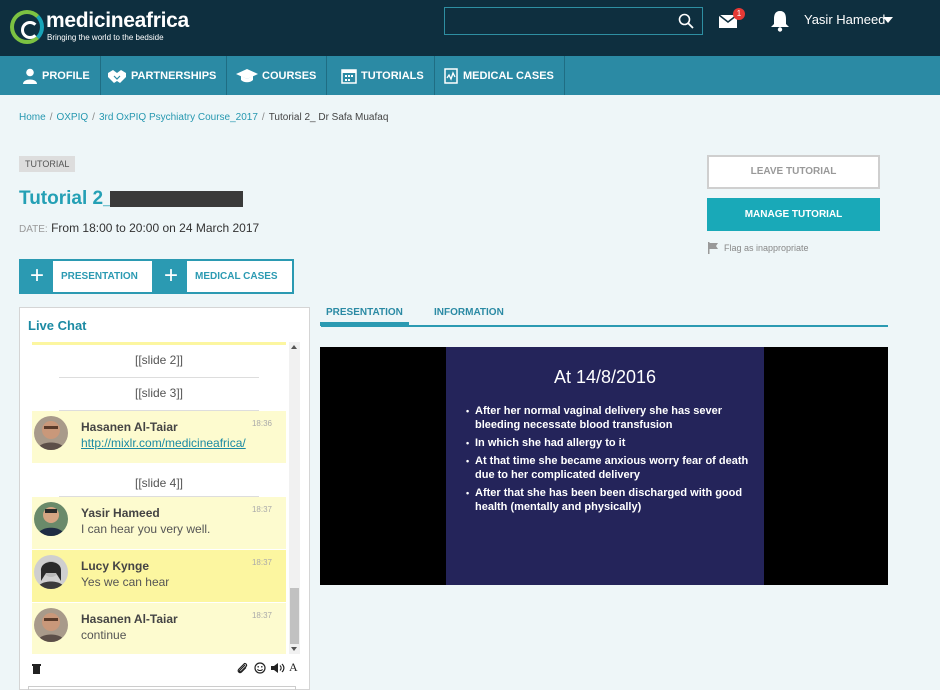 This screenshot has width=940, height=690. I want to click on chat-slide-marker: [[slide 4]], so click(159, 480).